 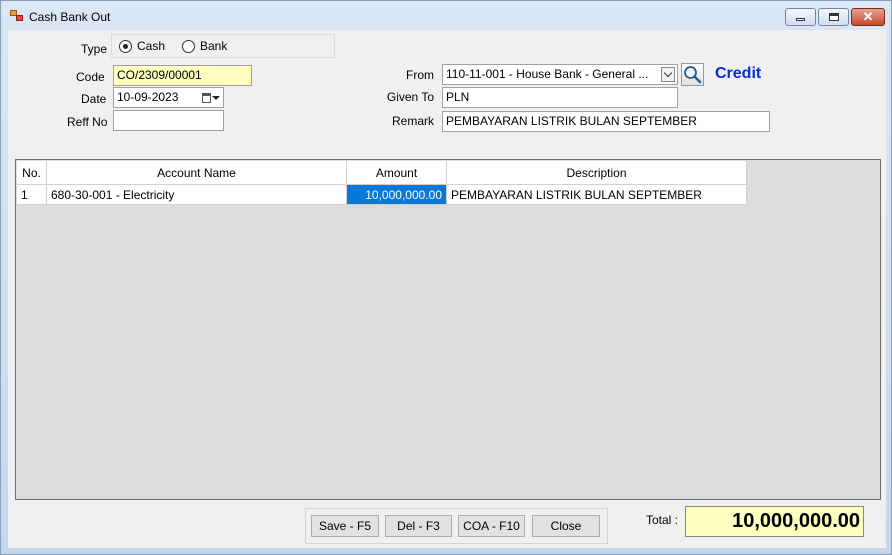 What do you see at coordinates (17, 16) in the screenshot?
I see `app-icon` at bounding box center [17, 16].